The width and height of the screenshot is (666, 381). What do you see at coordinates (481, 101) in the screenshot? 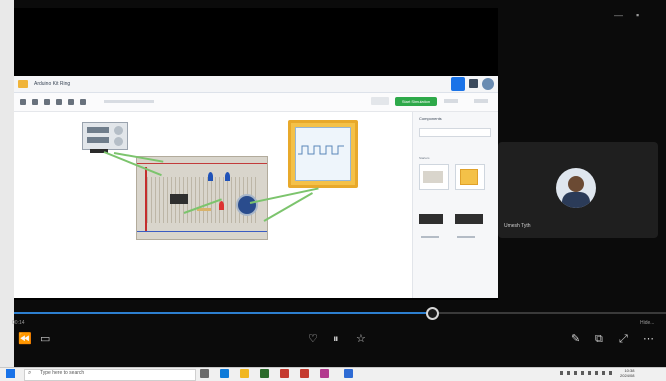
I see `share-link-button` at bounding box center [481, 101].